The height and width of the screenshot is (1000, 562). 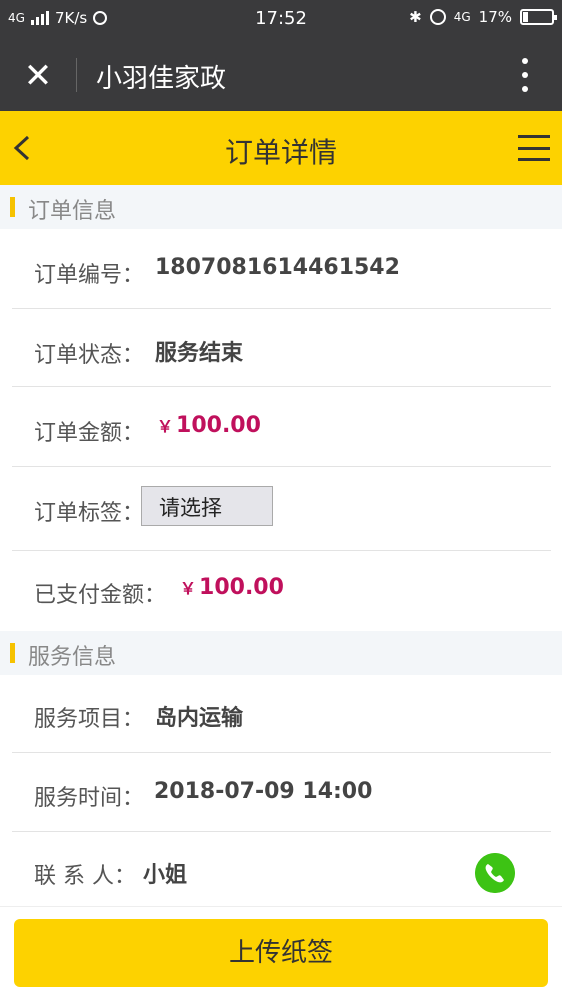 I want to click on order-status-label: 订单状态：, so click(x=89, y=355).